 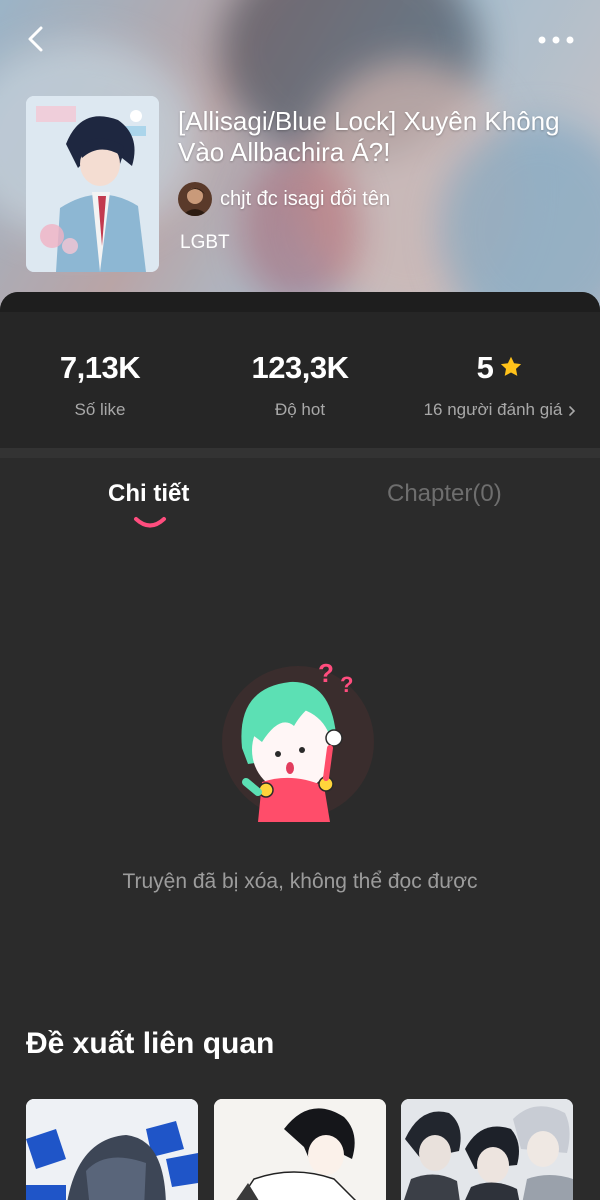 I want to click on deleted-story-message: Truyện đã bị xóa, không thể đọc được, so click(x=300, y=881).